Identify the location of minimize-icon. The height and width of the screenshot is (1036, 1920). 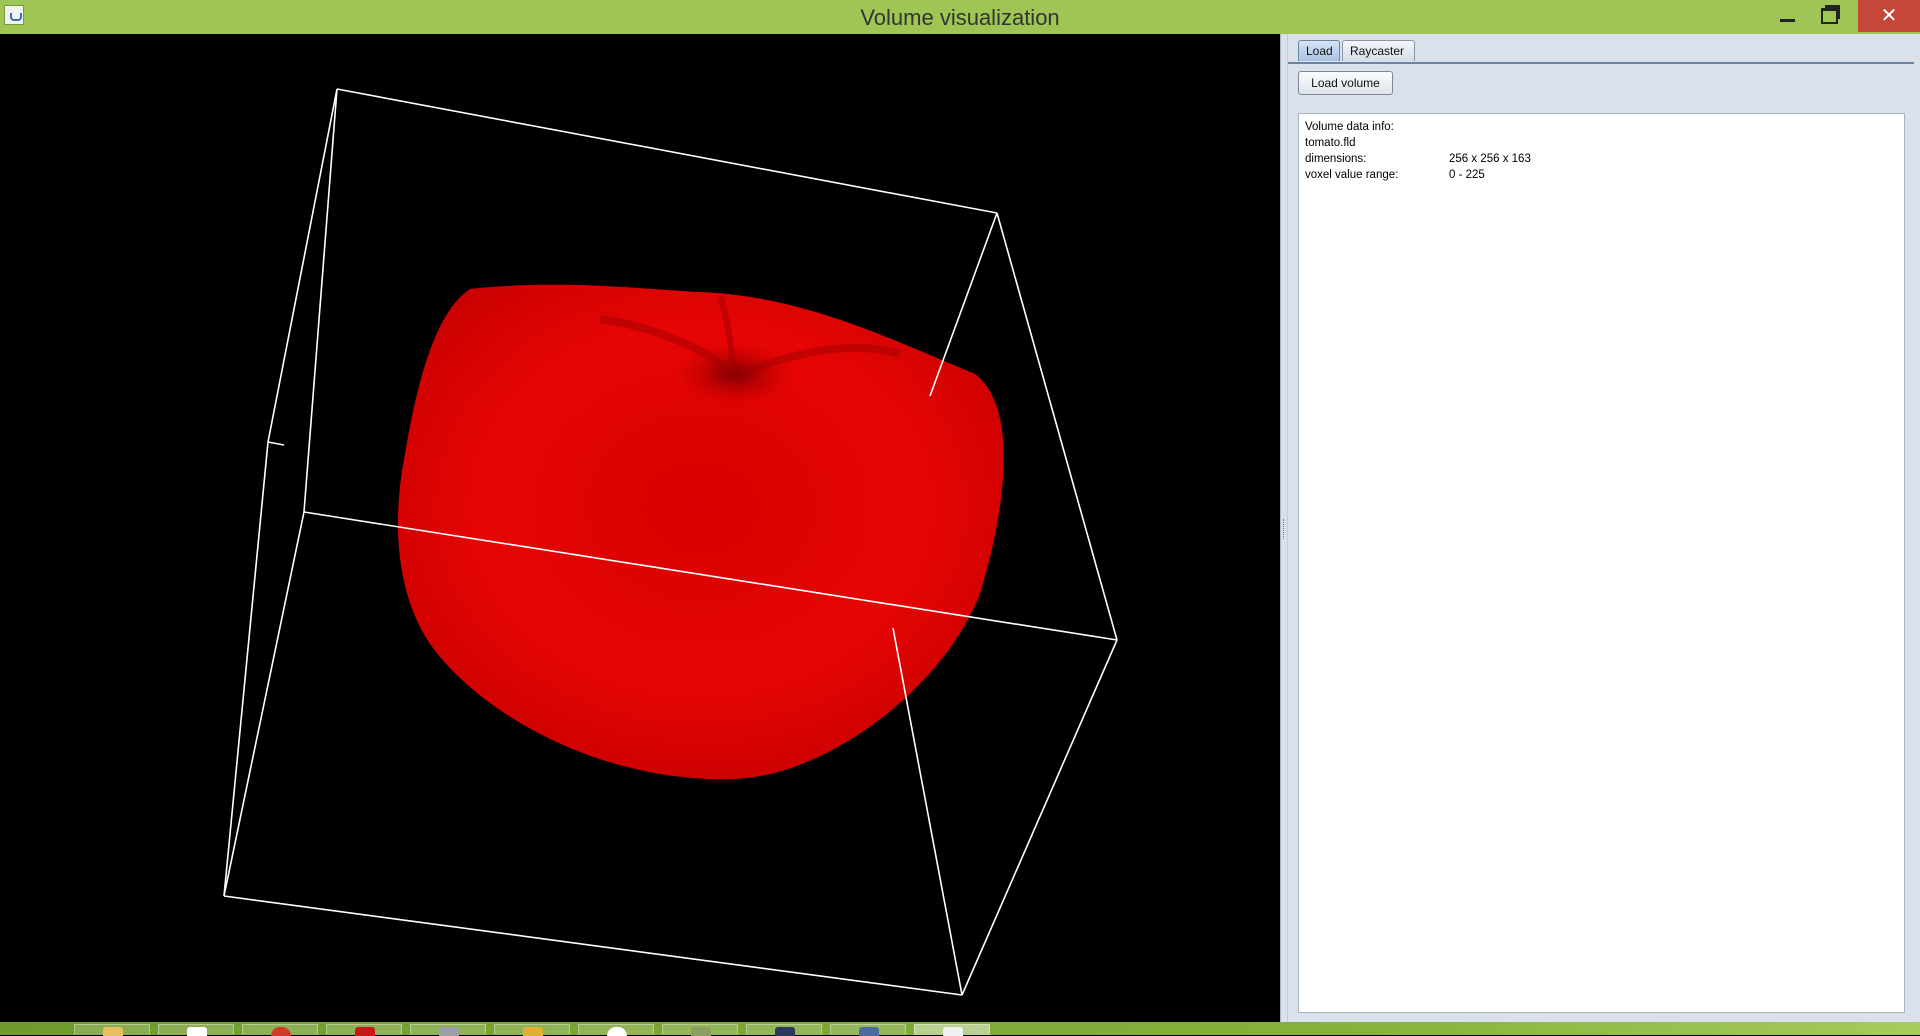
(1787, 20).